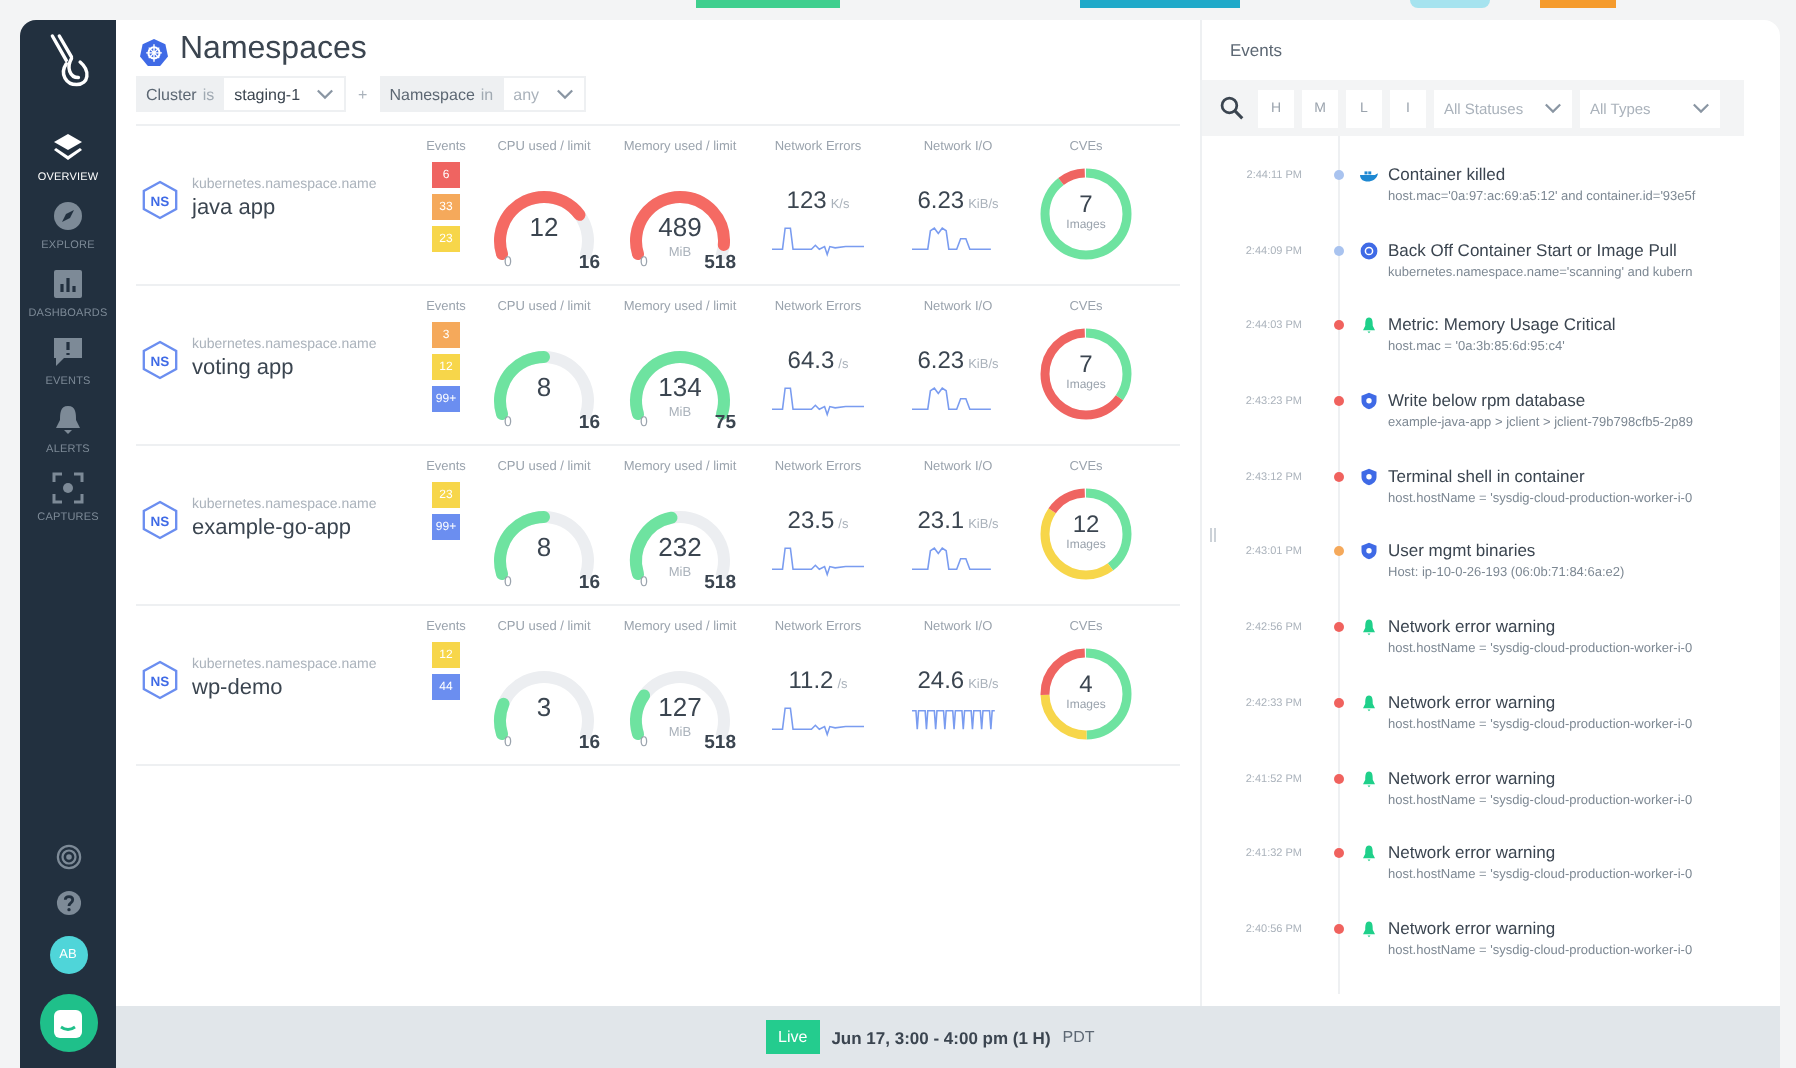 Image resolution: width=1796 pixels, height=1068 pixels. Describe the element at coordinates (1213, 535) in the screenshot. I see `resize-handle` at that location.